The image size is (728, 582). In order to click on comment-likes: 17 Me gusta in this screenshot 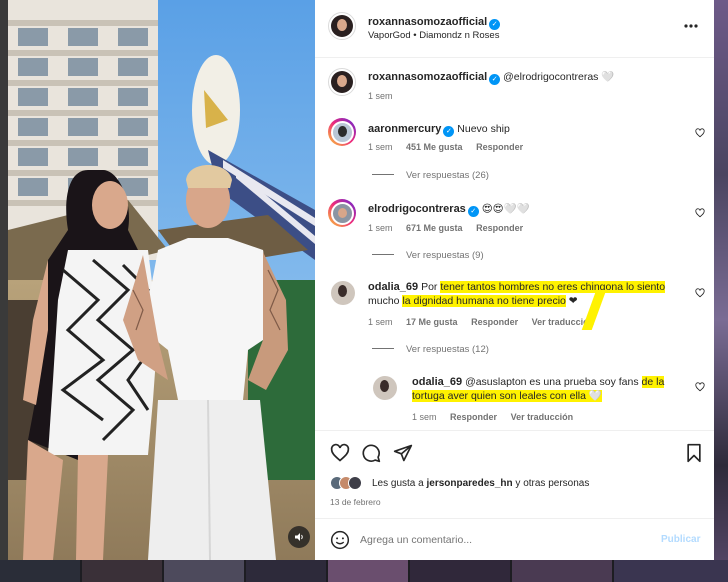, I will do `click(432, 322)`.